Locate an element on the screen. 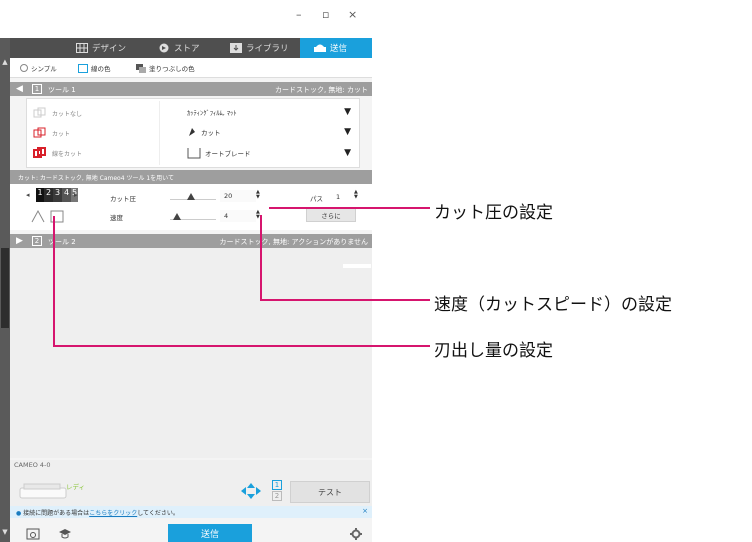 Image resolution: width=752 pixels, height=542 pixels. annotation-speed: 速度（カットスピード）の設定 is located at coordinates (553, 305).